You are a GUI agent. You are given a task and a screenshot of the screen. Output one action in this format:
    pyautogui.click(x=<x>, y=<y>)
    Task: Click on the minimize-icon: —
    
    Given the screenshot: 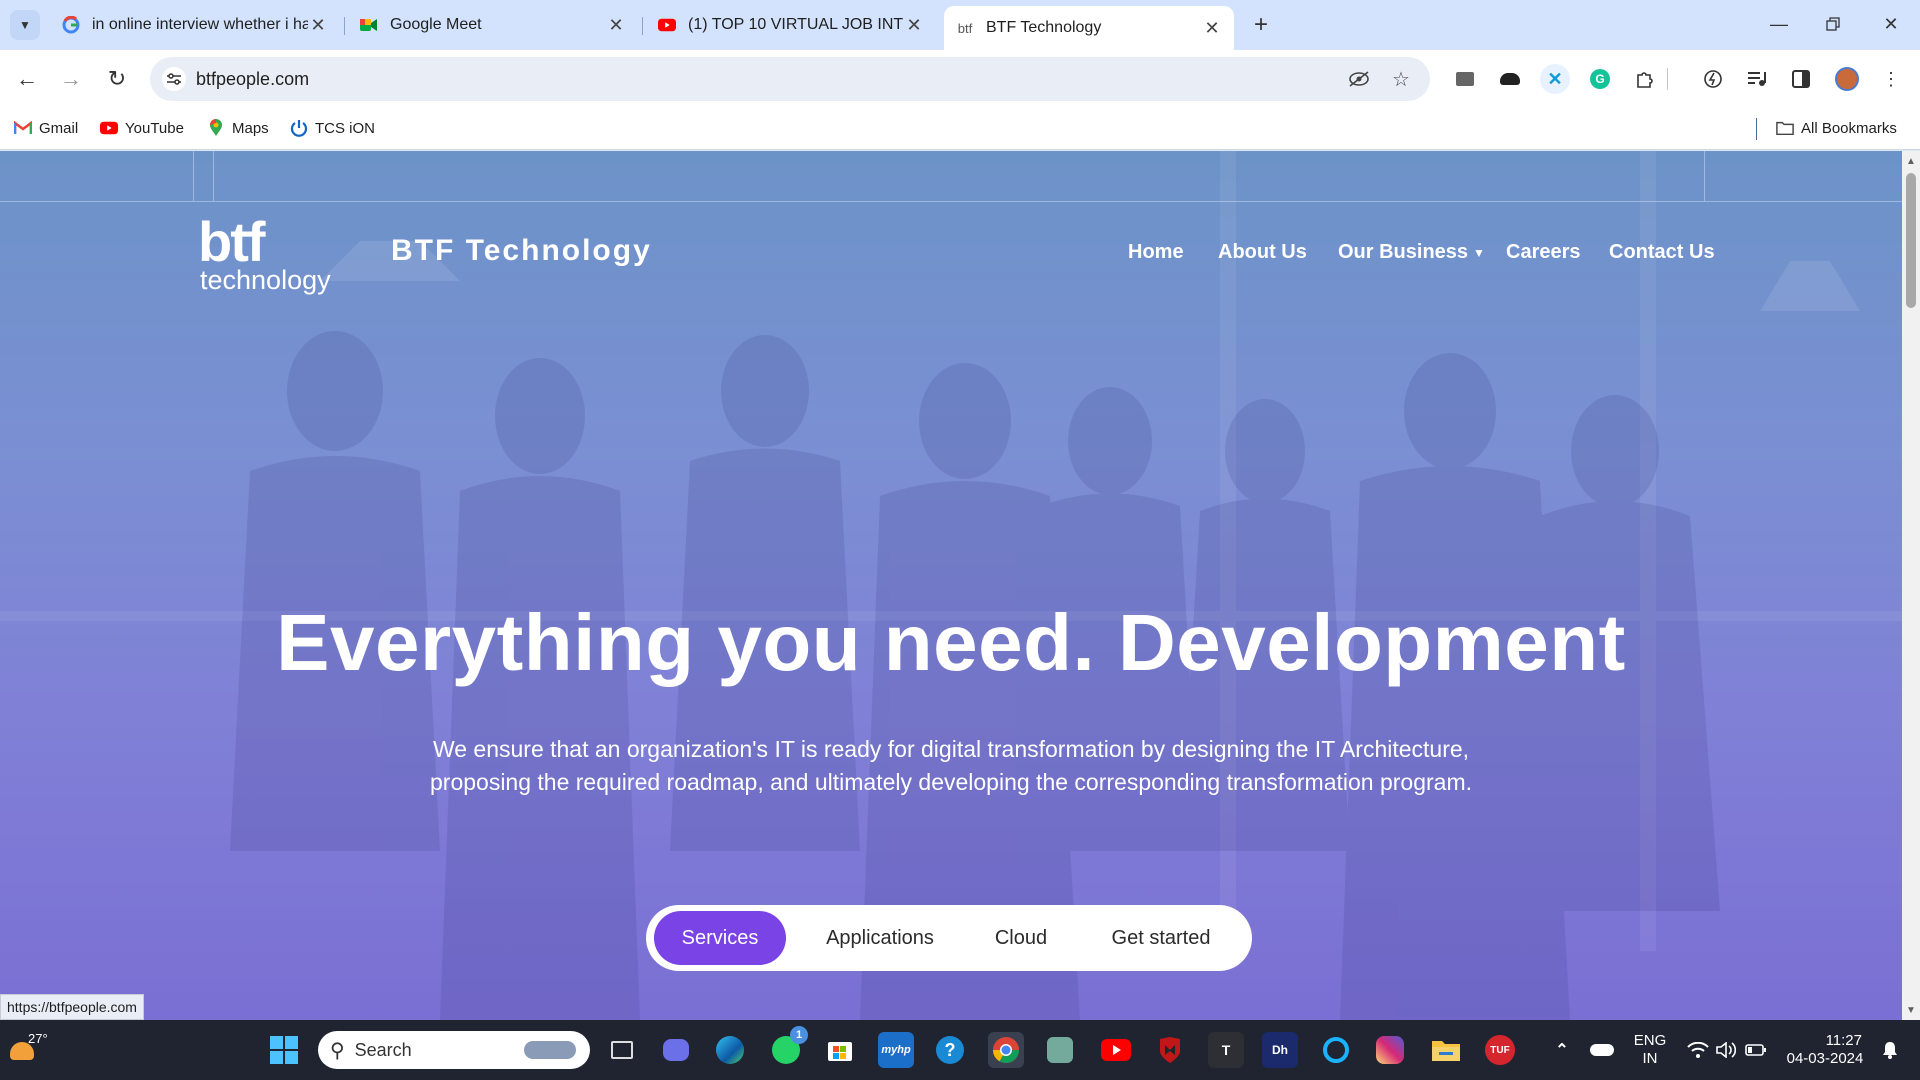 What is the action you would take?
    pyautogui.click(x=1779, y=23)
    